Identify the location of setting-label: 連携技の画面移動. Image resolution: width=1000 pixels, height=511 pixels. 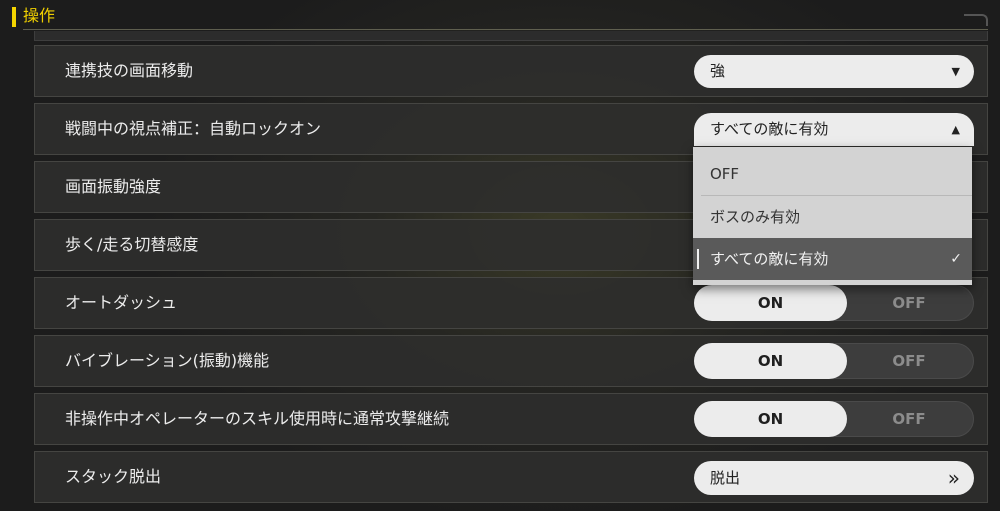
(129, 70).